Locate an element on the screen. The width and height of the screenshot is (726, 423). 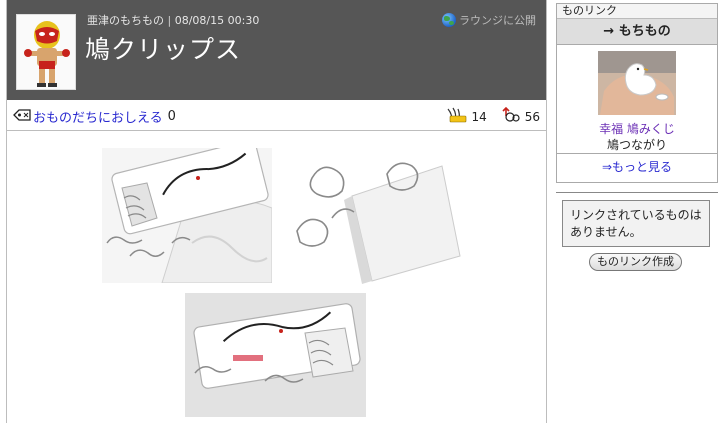
sidebar: ものリンク → もちもの 幸福 鳩みくじ 鳩つながり ⇒もっと見る is located at coordinates (637, 93).